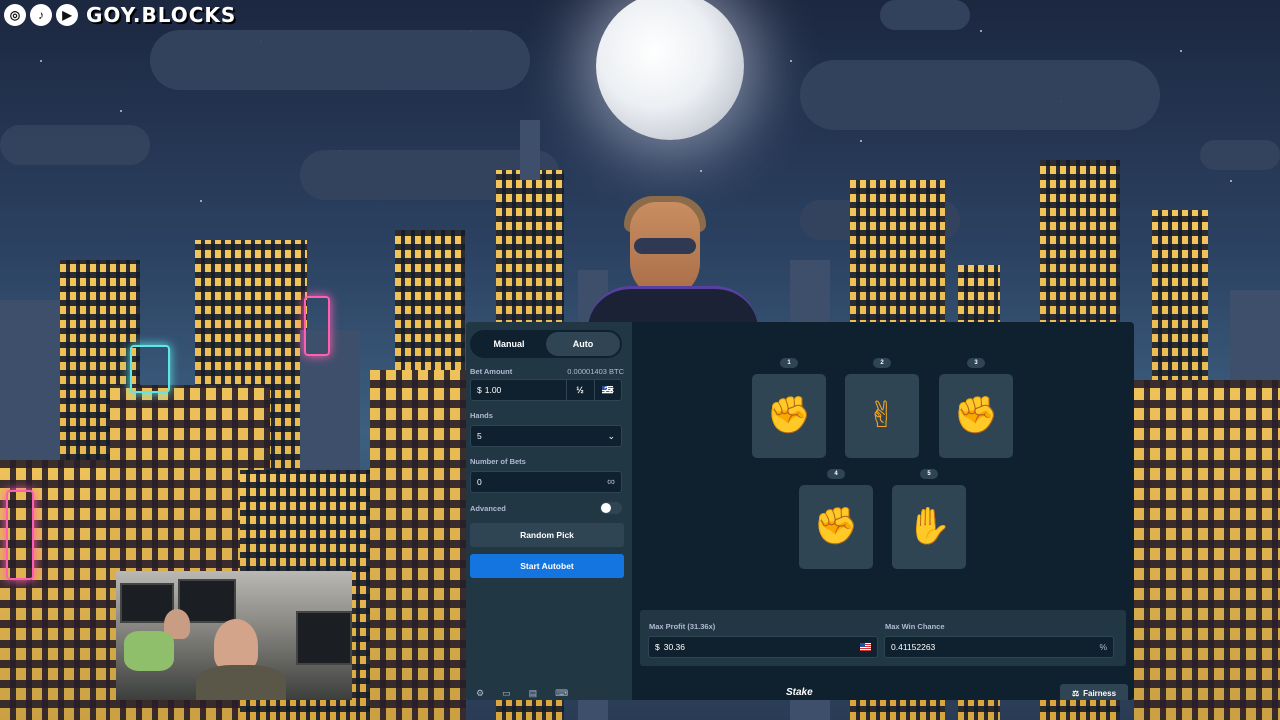  What do you see at coordinates (234, 635) in the screenshot?
I see `webcam-overlay` at bounding box center [234, 635].